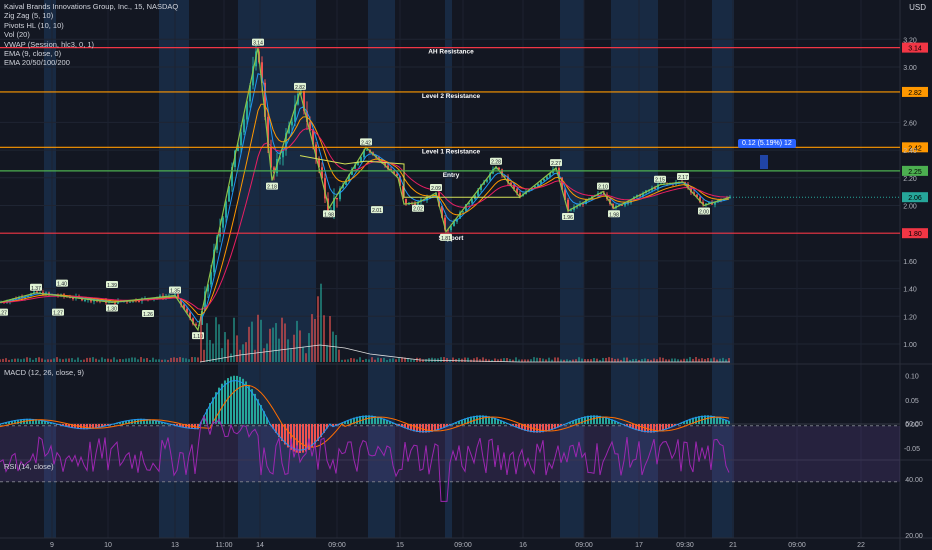 The height and width of the screenshot is (550, 932). I want to click on time-tick: 09:30, so click(685, 545).